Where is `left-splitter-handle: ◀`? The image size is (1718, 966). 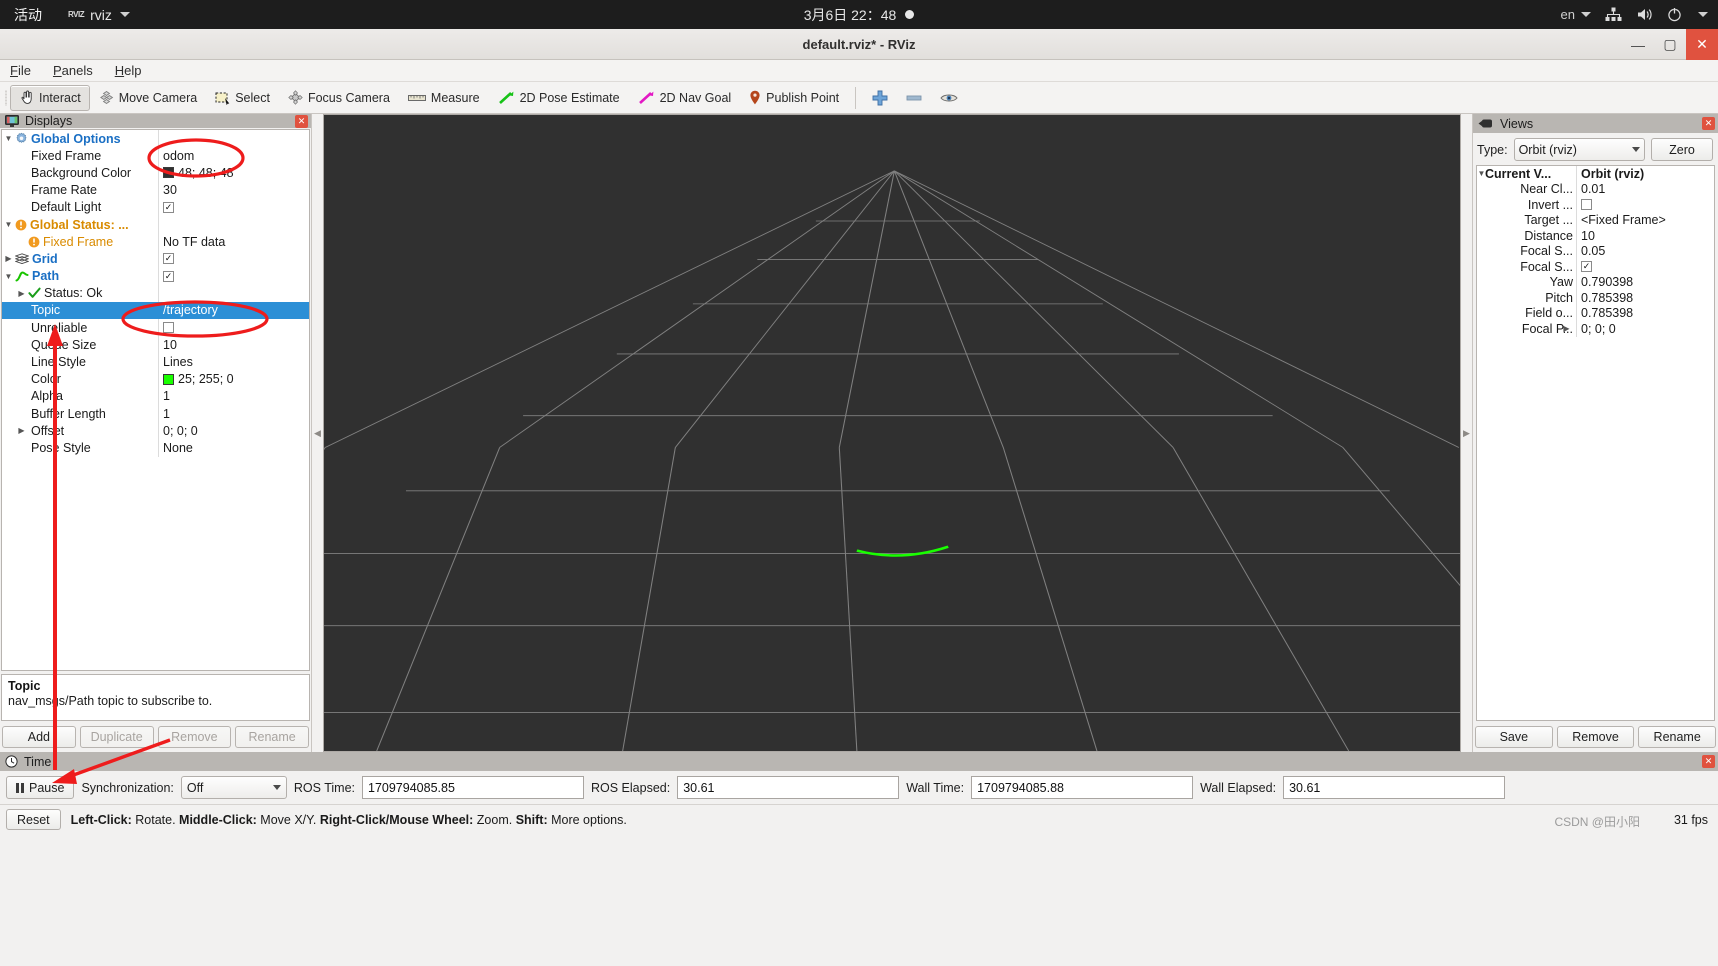
left-splitter-handle: ◀ is located at coordinates (317, 433).